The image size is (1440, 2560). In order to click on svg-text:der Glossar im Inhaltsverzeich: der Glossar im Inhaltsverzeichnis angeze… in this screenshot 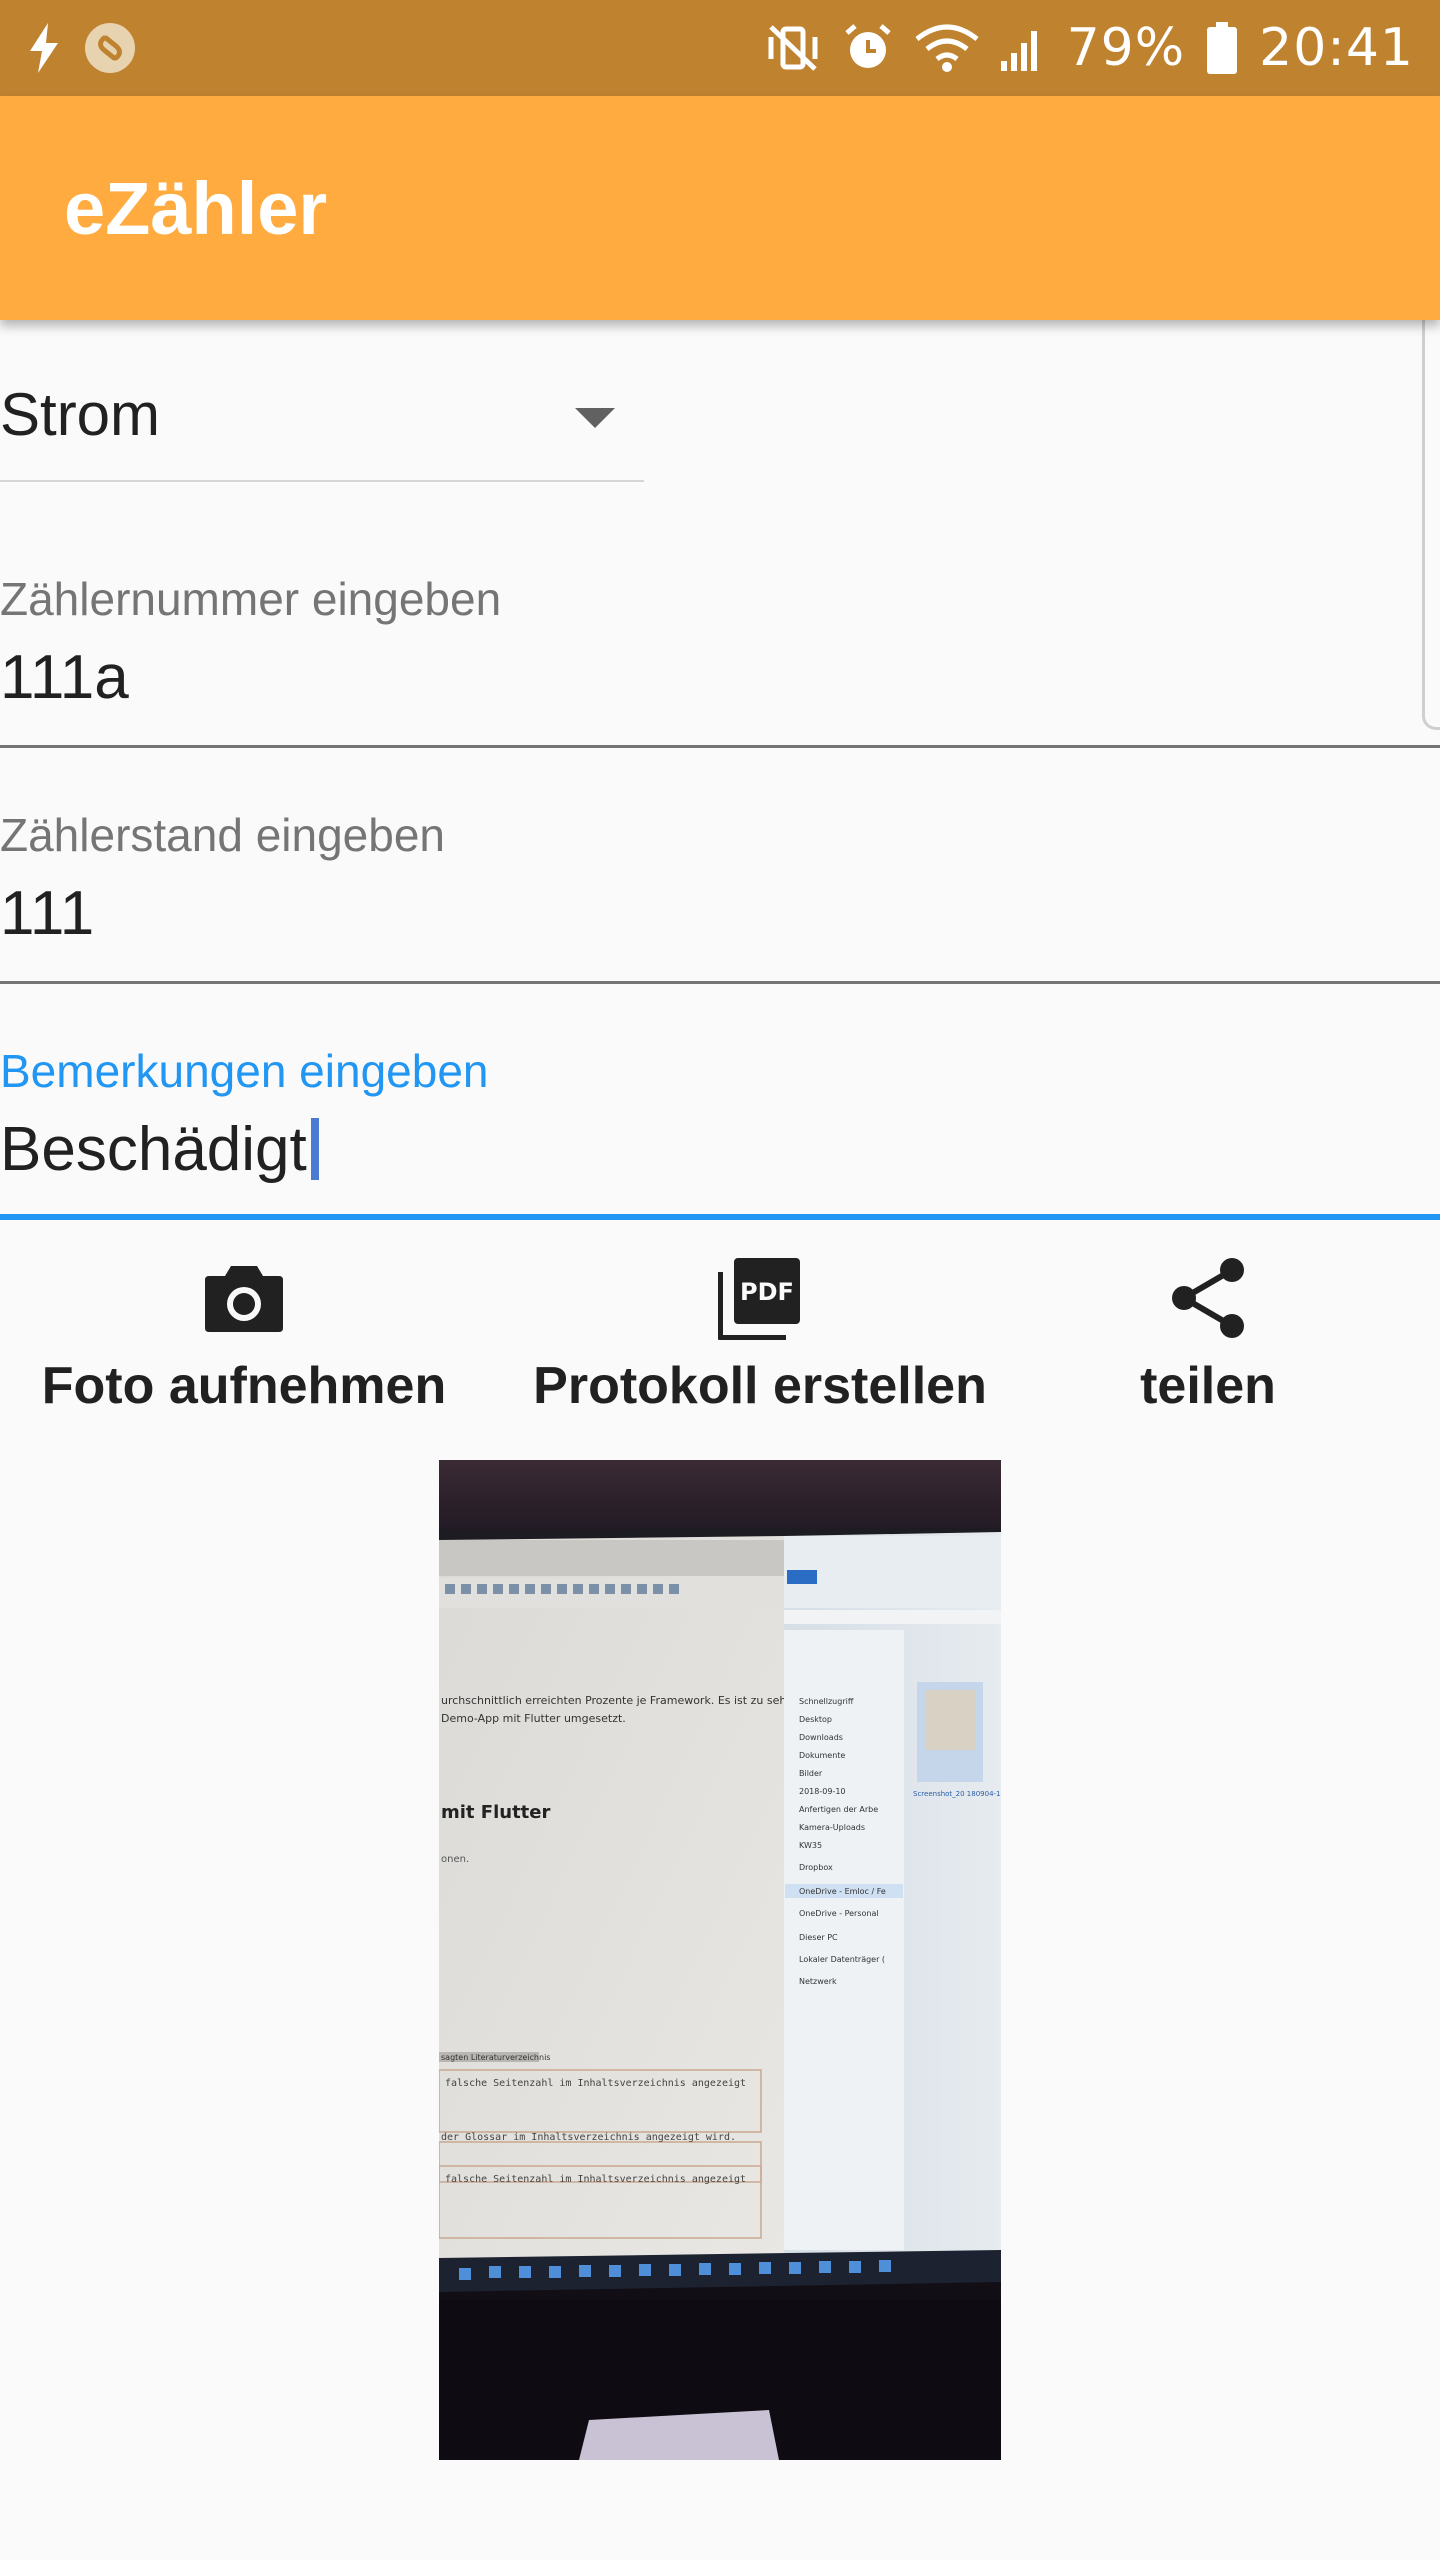, I will do `click(588, 2137)`.